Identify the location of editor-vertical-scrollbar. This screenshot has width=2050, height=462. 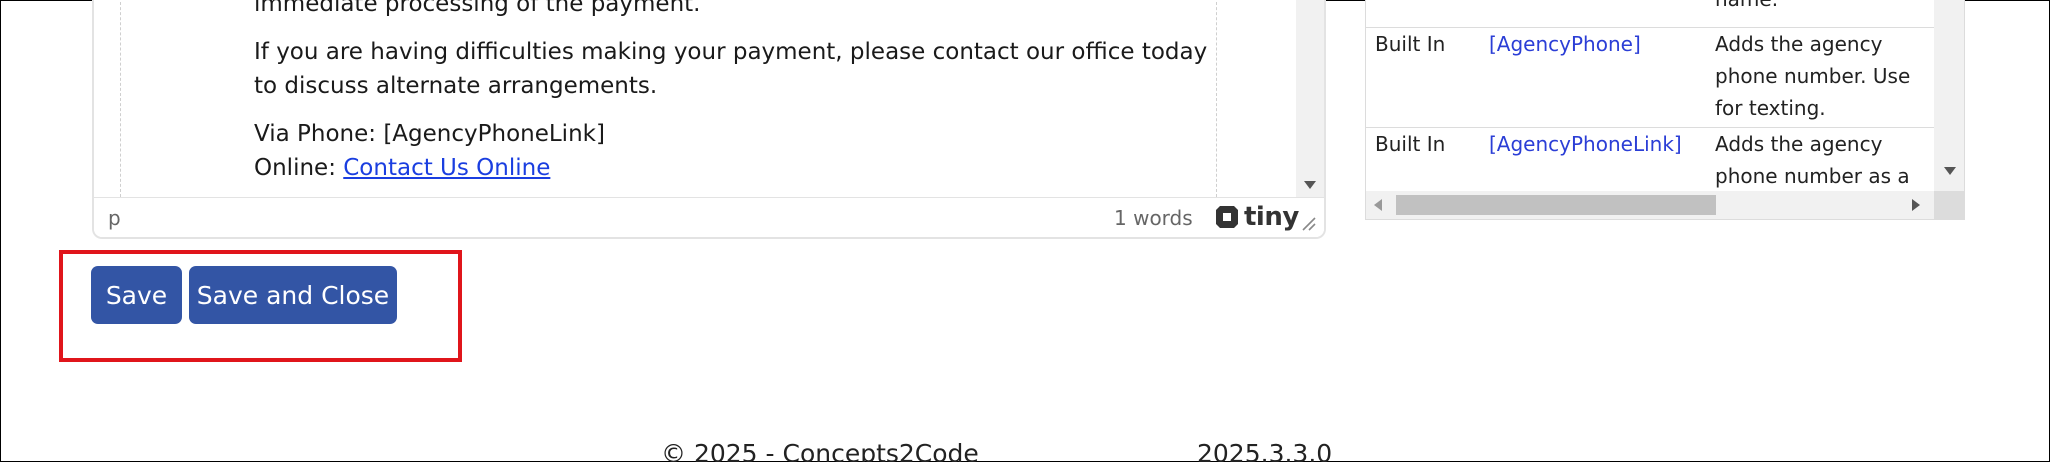
(1310, 98).